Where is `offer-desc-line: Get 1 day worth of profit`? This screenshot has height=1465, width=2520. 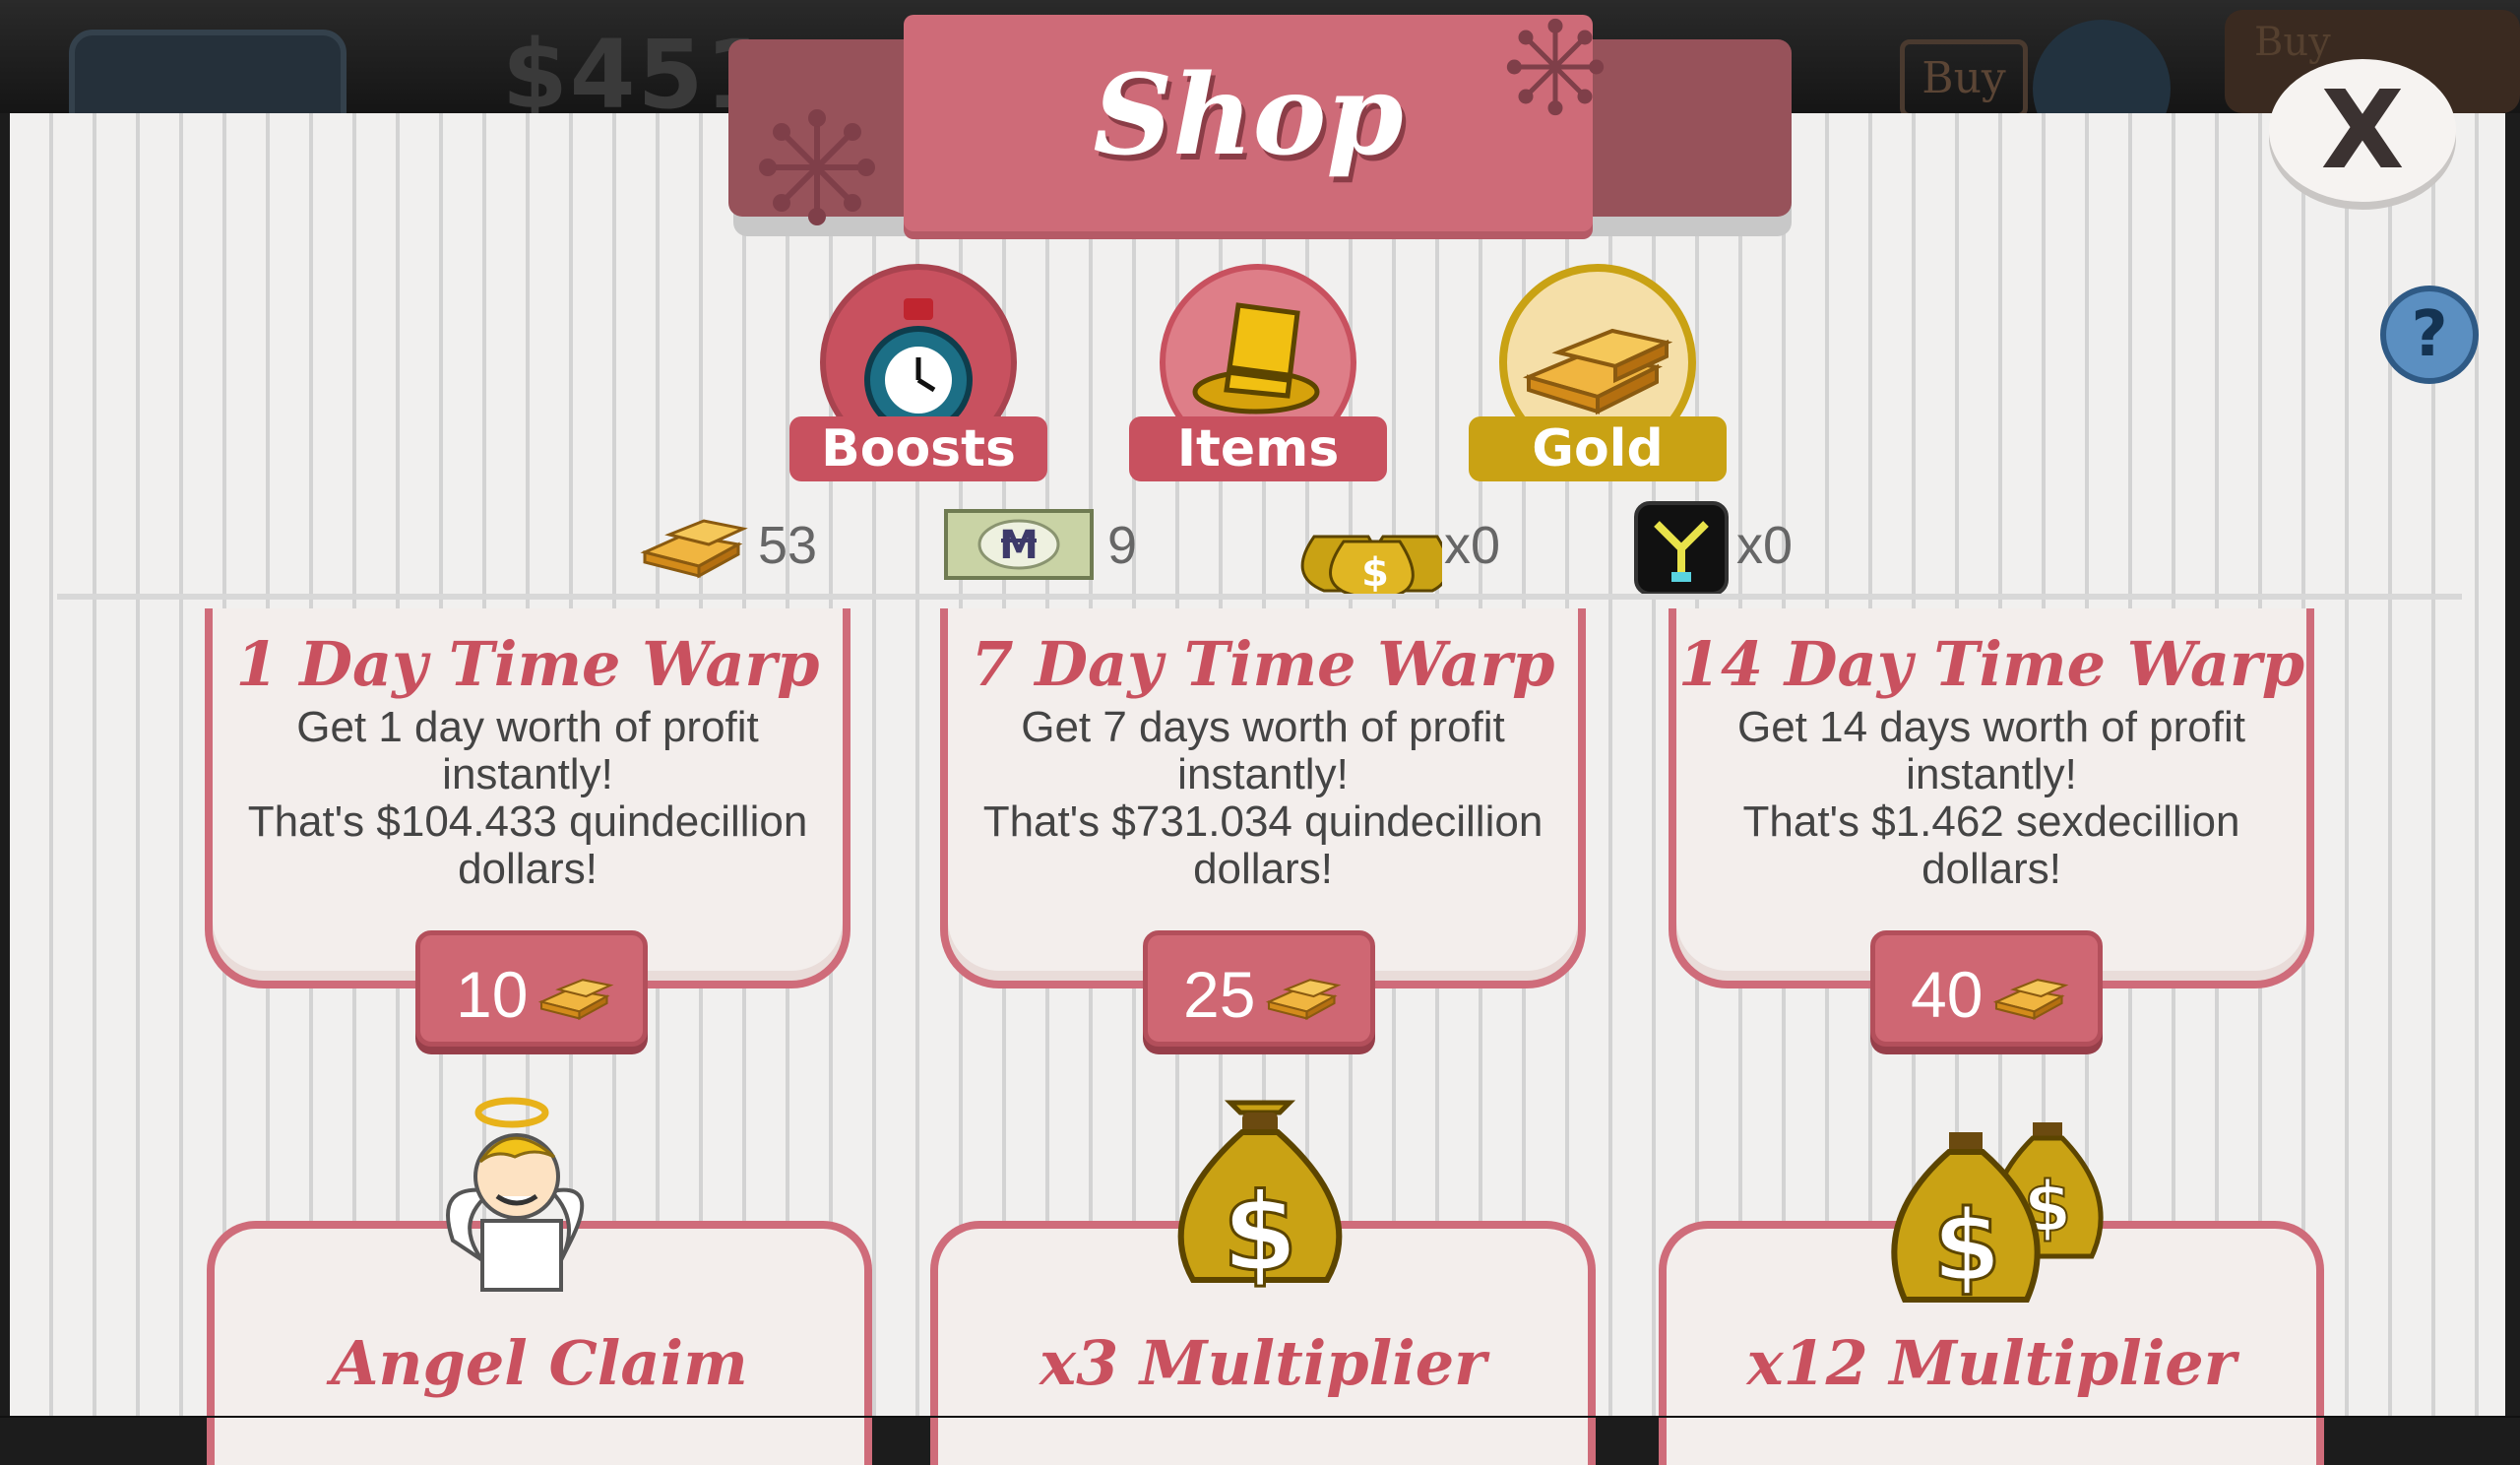 offer-desc-line: Get 1 day worth of profit is located at coordinates (527, 727).